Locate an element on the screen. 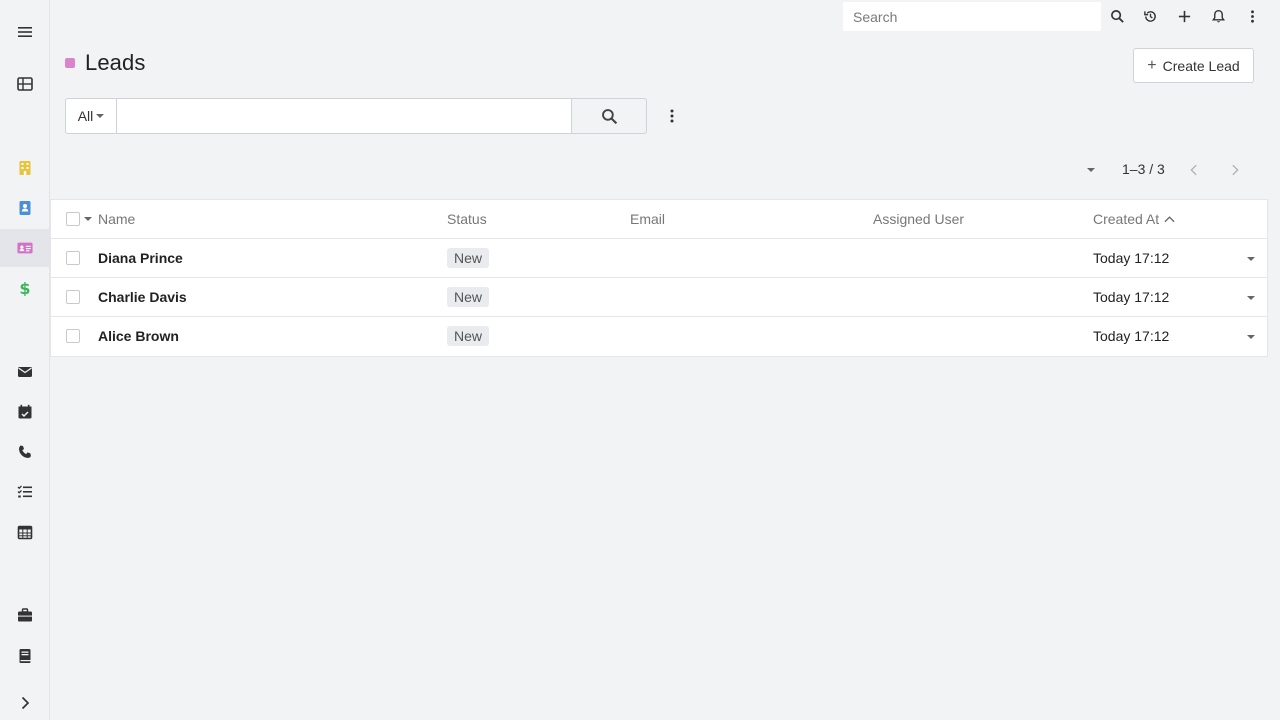 The width and height of the screenshot is (1280, 720). last-viewed-button is located at coordinates (1150, 16).